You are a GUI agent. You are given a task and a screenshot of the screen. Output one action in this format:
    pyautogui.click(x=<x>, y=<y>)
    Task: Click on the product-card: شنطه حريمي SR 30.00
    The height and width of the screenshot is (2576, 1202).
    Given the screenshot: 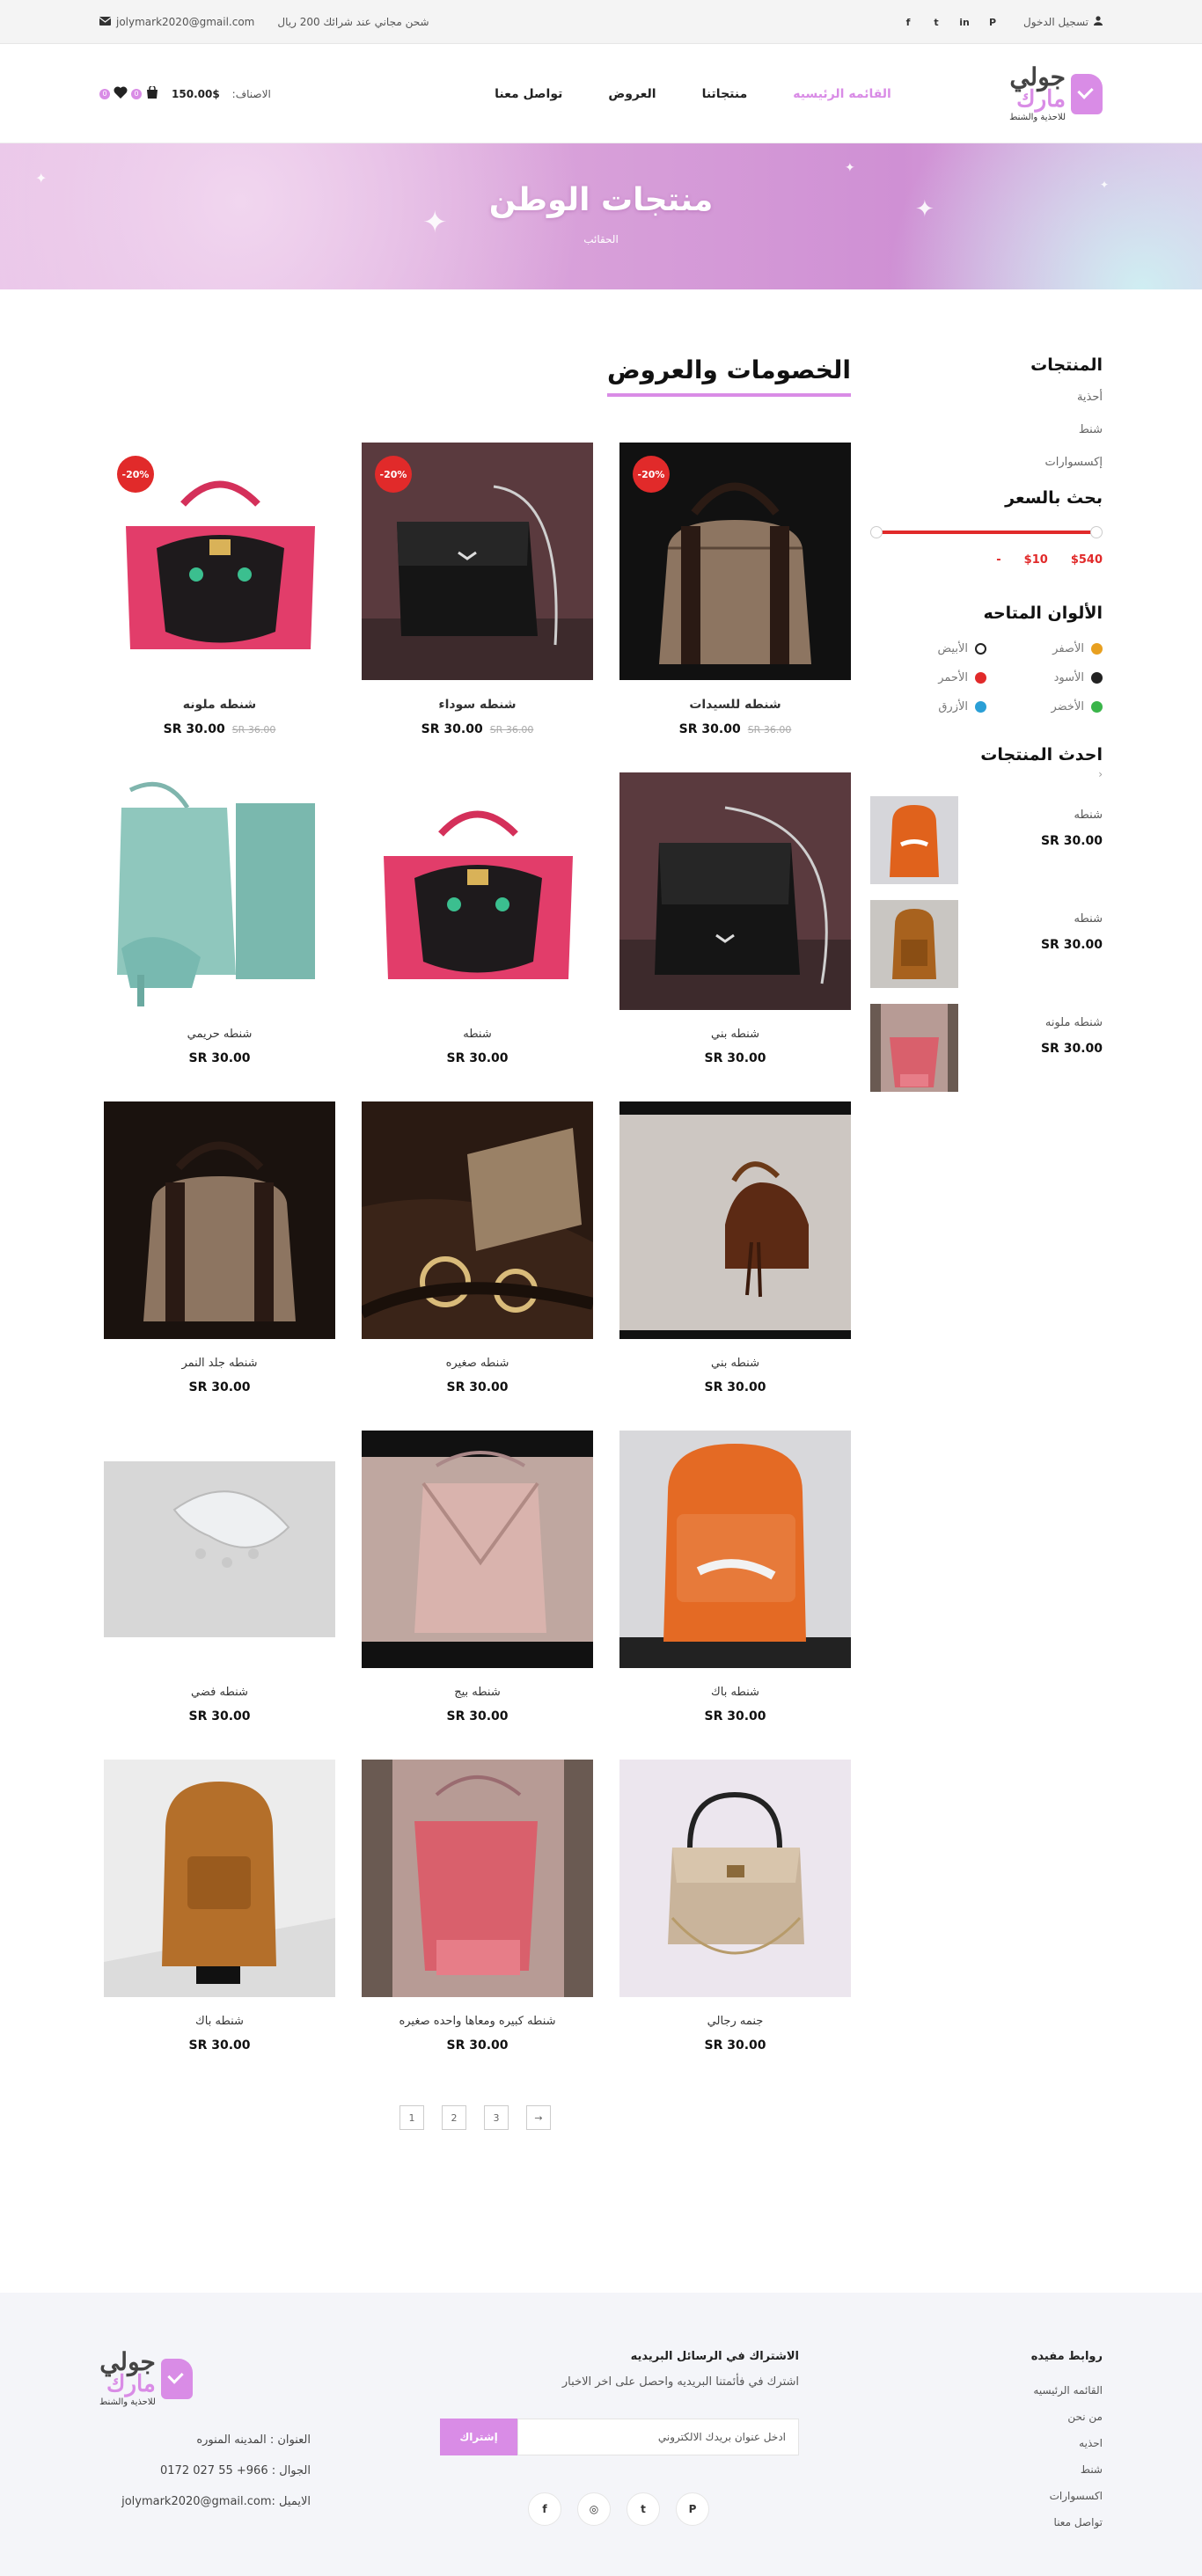 What is the action you would take?
    pyautogui.click(x=220, y=918)
    